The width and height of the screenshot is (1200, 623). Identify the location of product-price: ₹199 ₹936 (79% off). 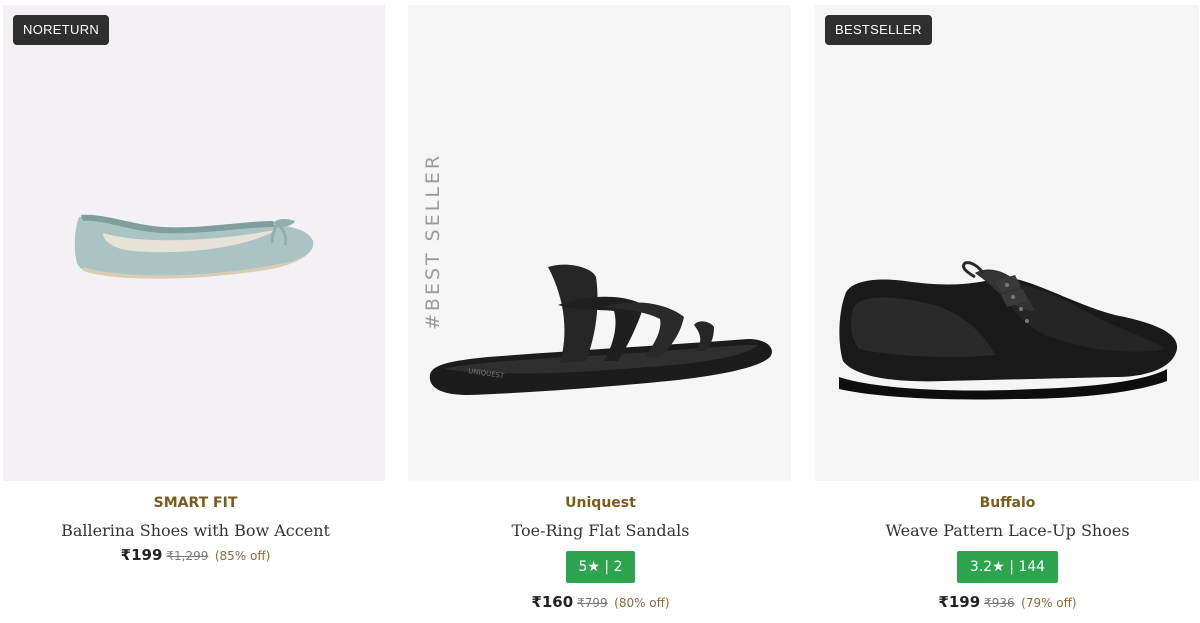
(1007, 602).